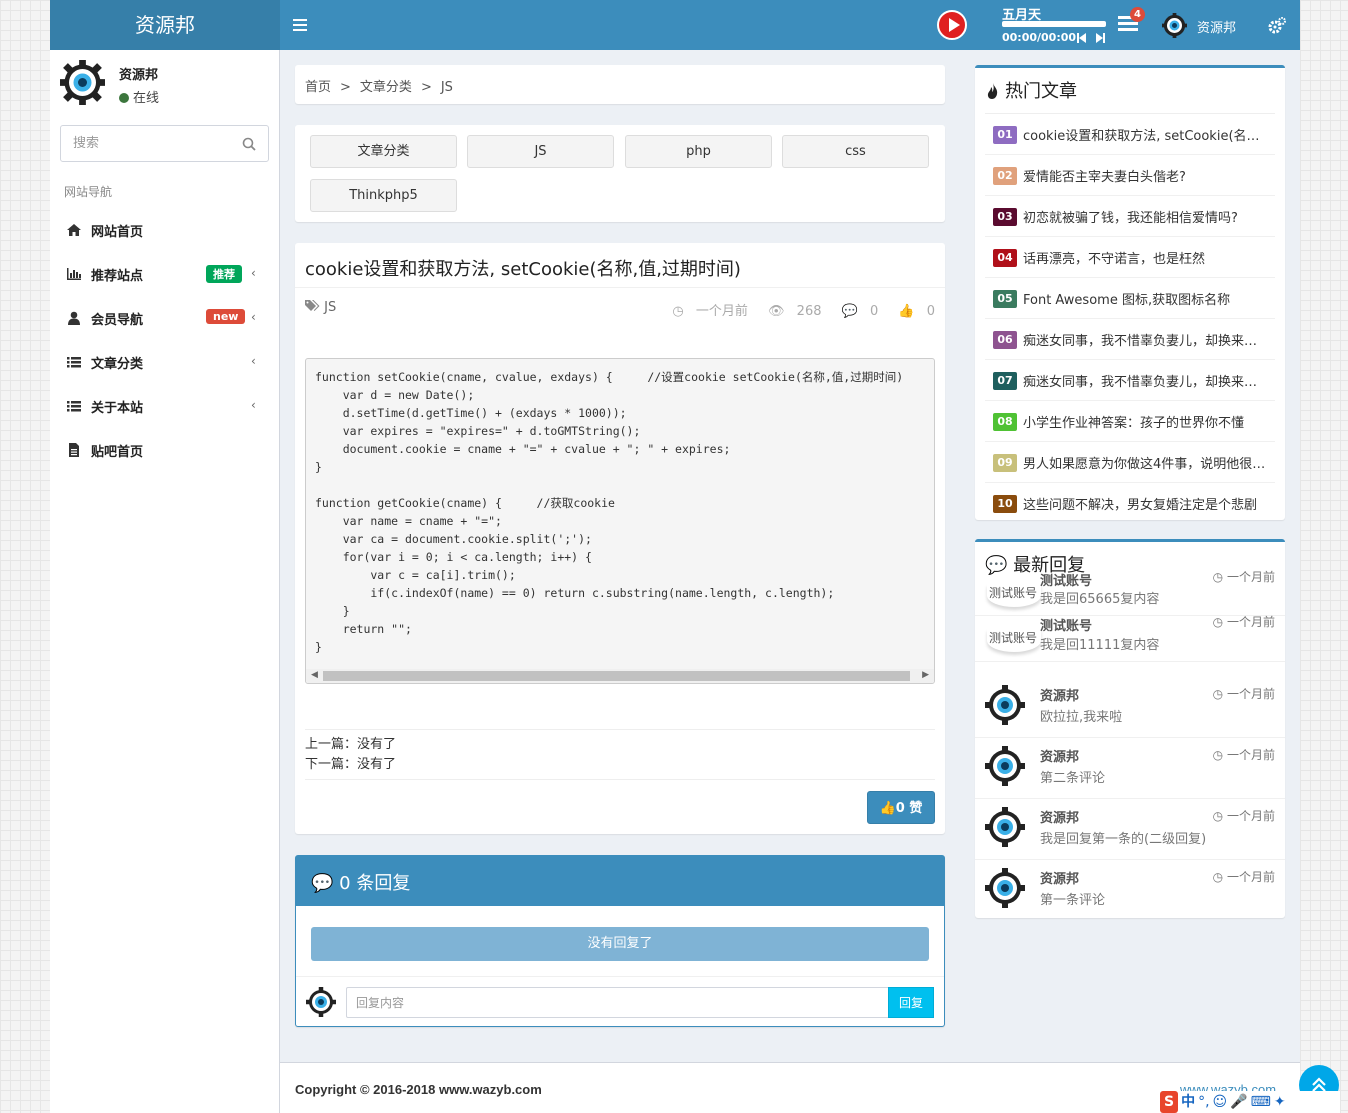  What do you see at coordinates (925, 675) in the screenshot?
I see `scroll-right-icon: ▶` at bounding box center [925, 675].